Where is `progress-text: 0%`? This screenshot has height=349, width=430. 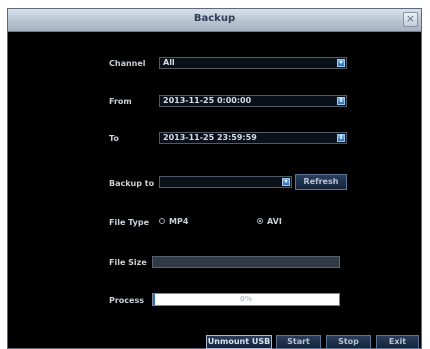
progress-text: 0% is located at coordinates (246, 299).